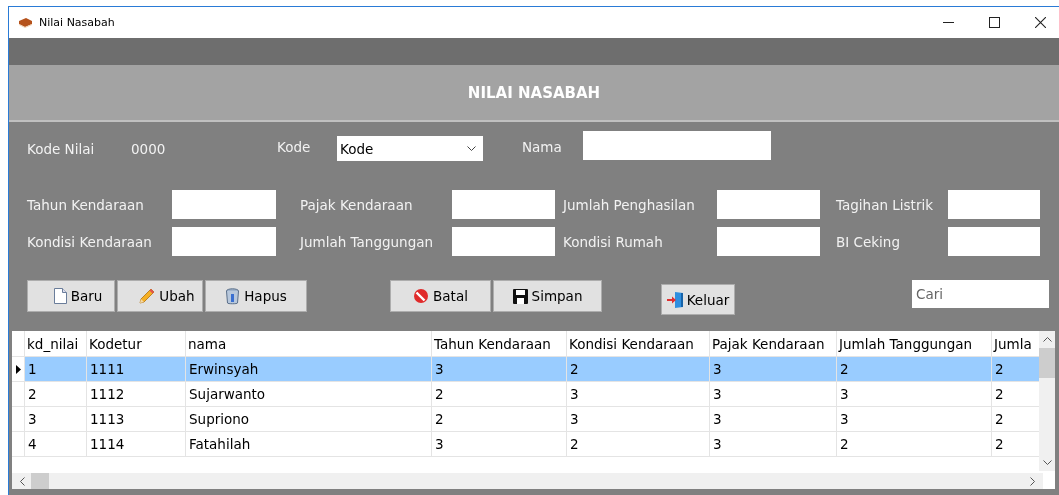  What do you see at coordinates (980, 294) in the screenshot?
I see `search-field: Cari` at bounding box center [980, 294].